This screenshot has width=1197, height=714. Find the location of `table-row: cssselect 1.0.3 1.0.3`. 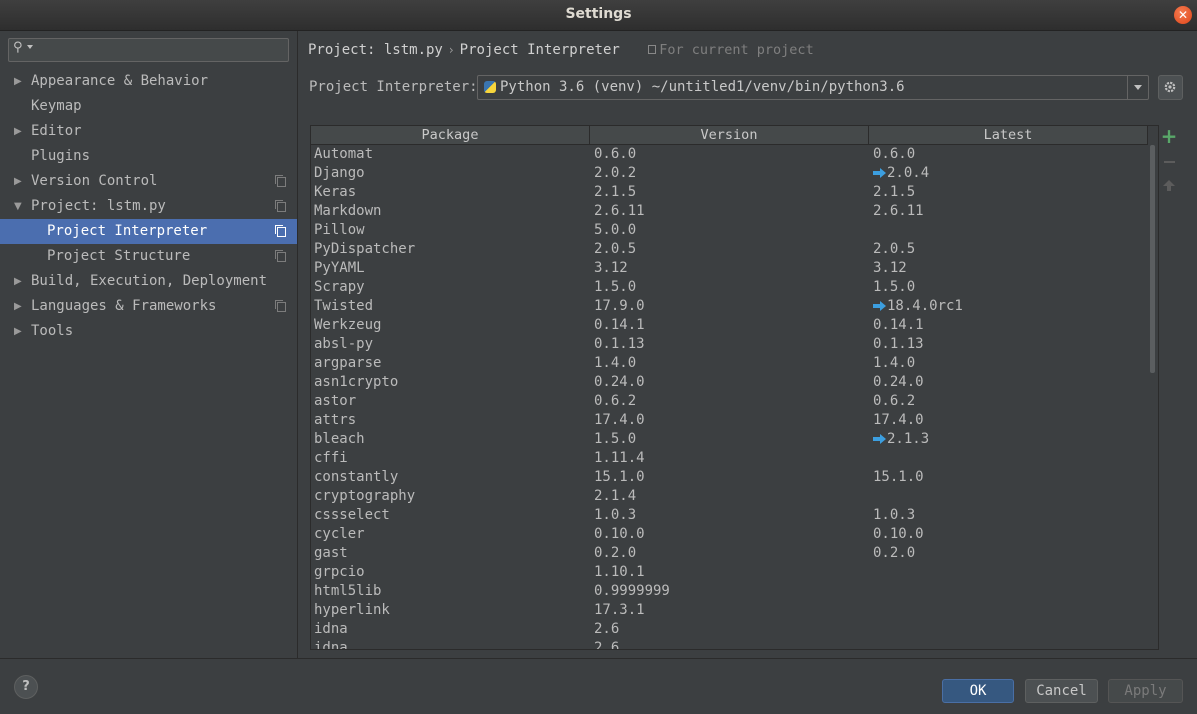

table-row: cssselect 1.0.3 1.0.3 is located at coordinates (729, 515).